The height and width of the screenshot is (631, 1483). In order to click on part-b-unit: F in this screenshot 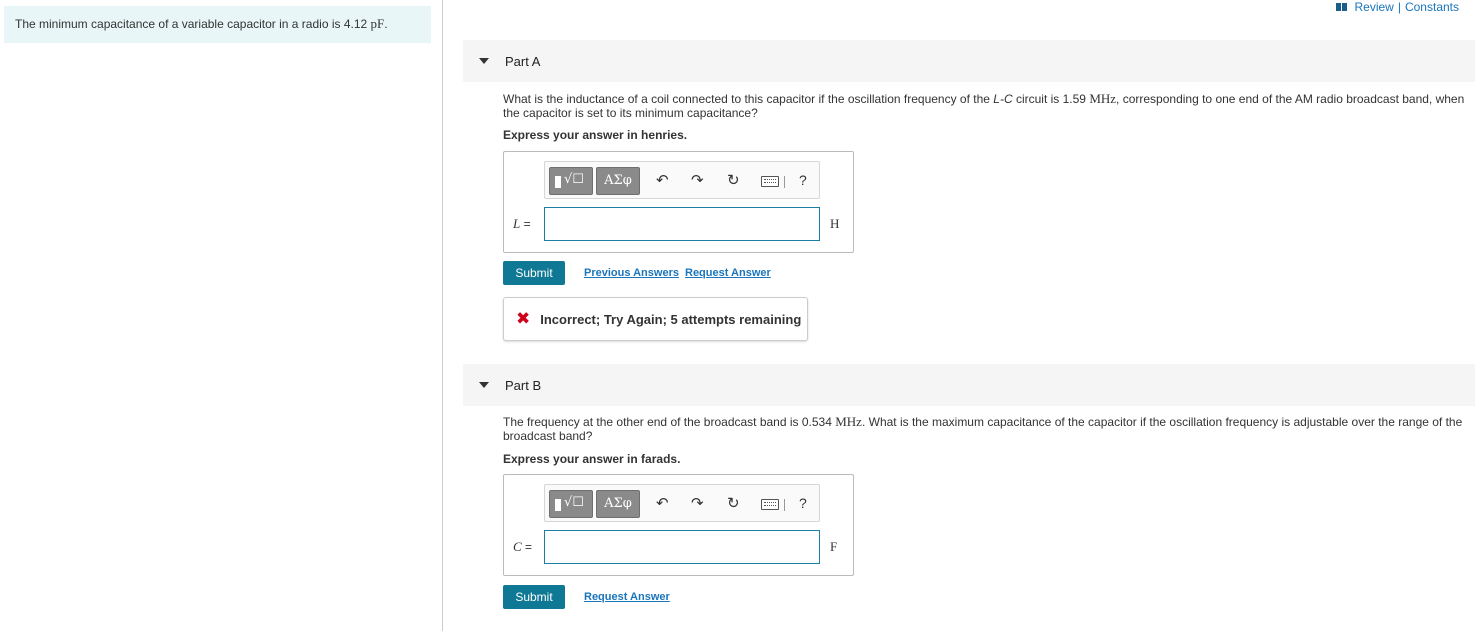, I will do `click(834, 546)`.